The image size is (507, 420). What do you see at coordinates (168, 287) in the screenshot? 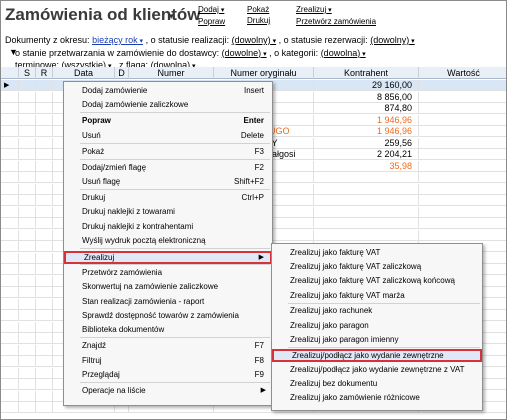
I see `menu-item-skonwertuj-na-zamowienie-zaliczkowe: Skonwertuj na zamówienie zaliczkowe` at bounding box center [168, 287].